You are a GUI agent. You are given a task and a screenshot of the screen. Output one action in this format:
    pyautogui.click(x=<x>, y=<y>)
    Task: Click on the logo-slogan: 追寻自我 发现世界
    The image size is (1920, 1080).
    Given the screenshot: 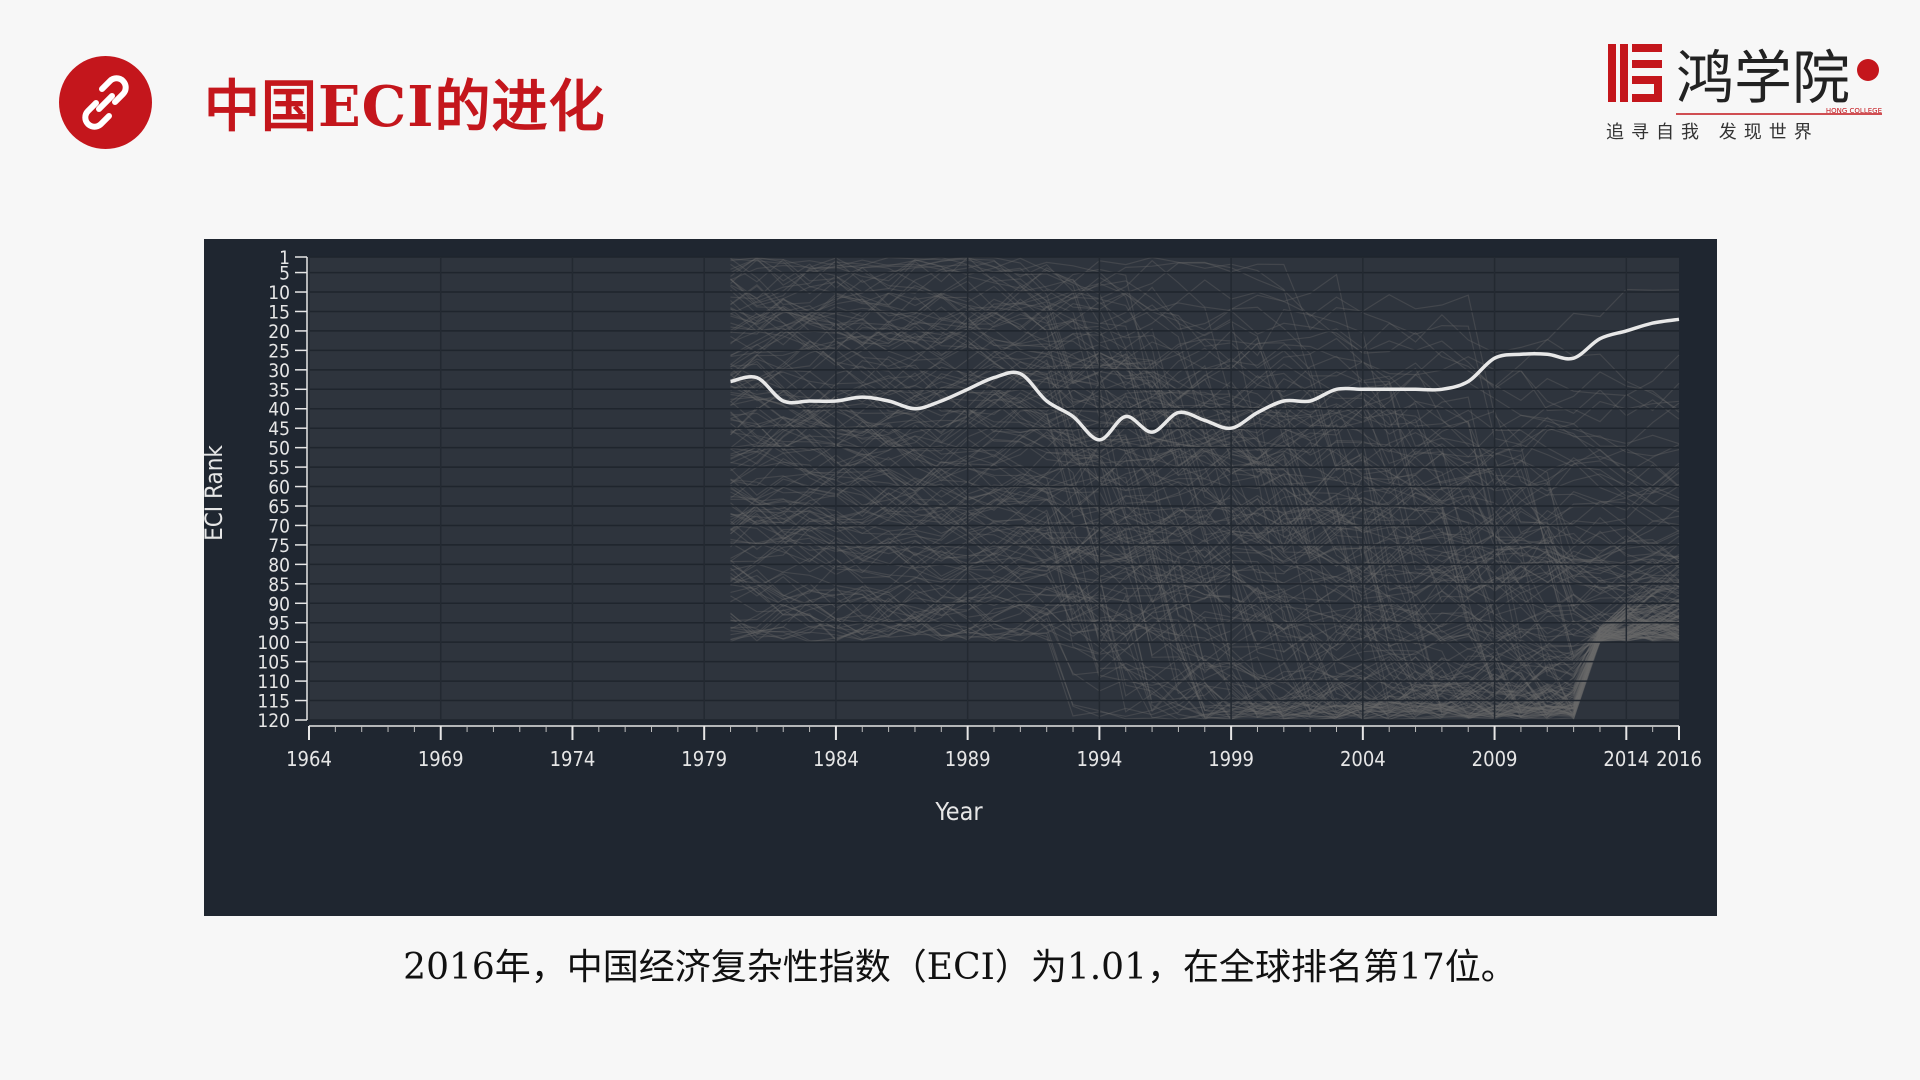 What is the action you would take?
    pyautogui.click(x=1712, y=132)
    